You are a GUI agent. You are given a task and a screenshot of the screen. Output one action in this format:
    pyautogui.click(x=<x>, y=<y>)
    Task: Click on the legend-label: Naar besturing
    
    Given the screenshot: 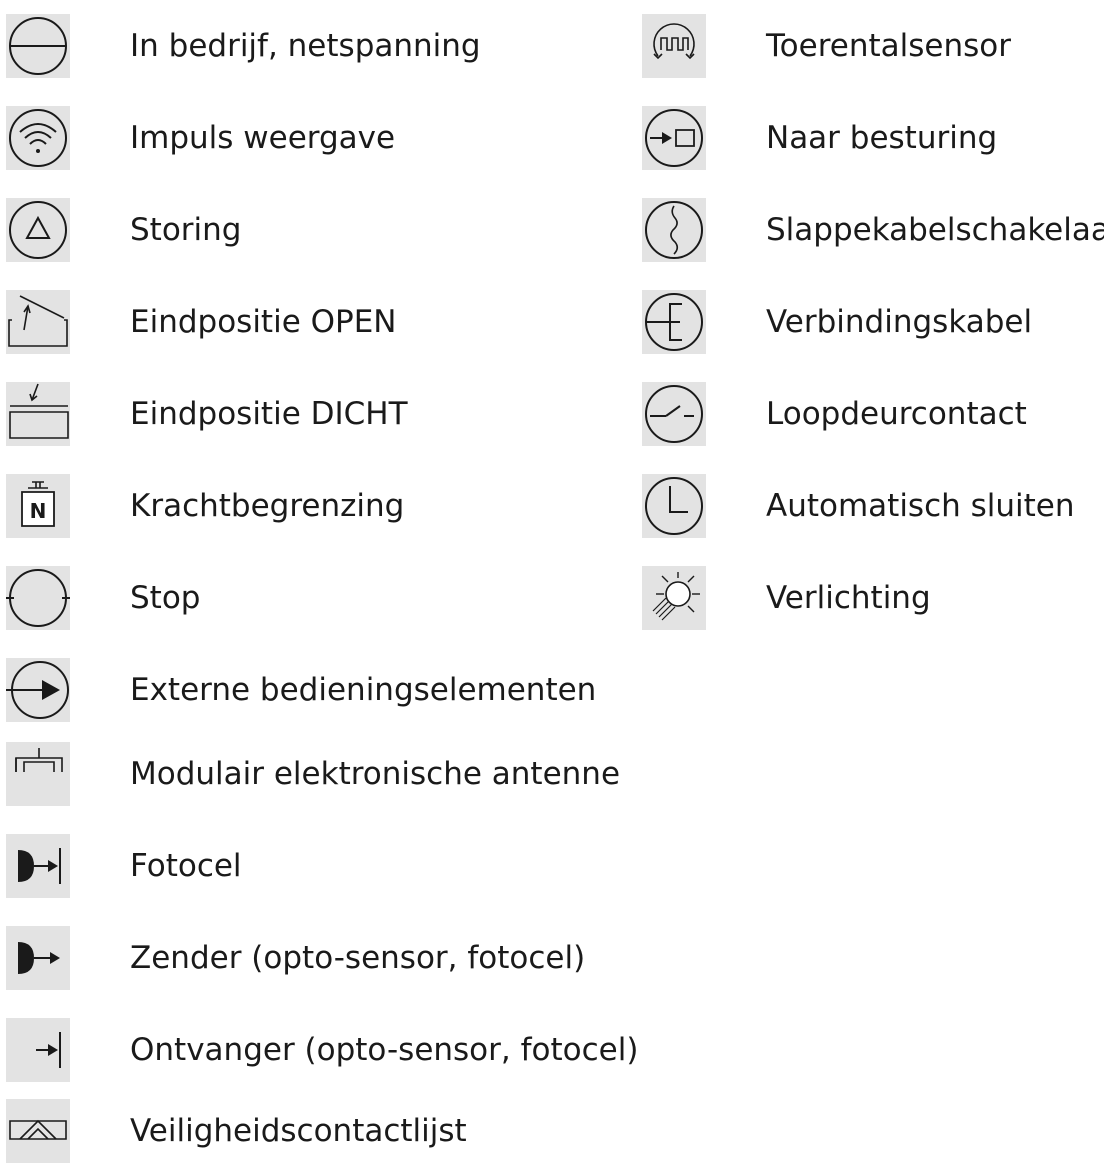 What is the action you would take?
    pyautogui.click(x=882, y=138)
    